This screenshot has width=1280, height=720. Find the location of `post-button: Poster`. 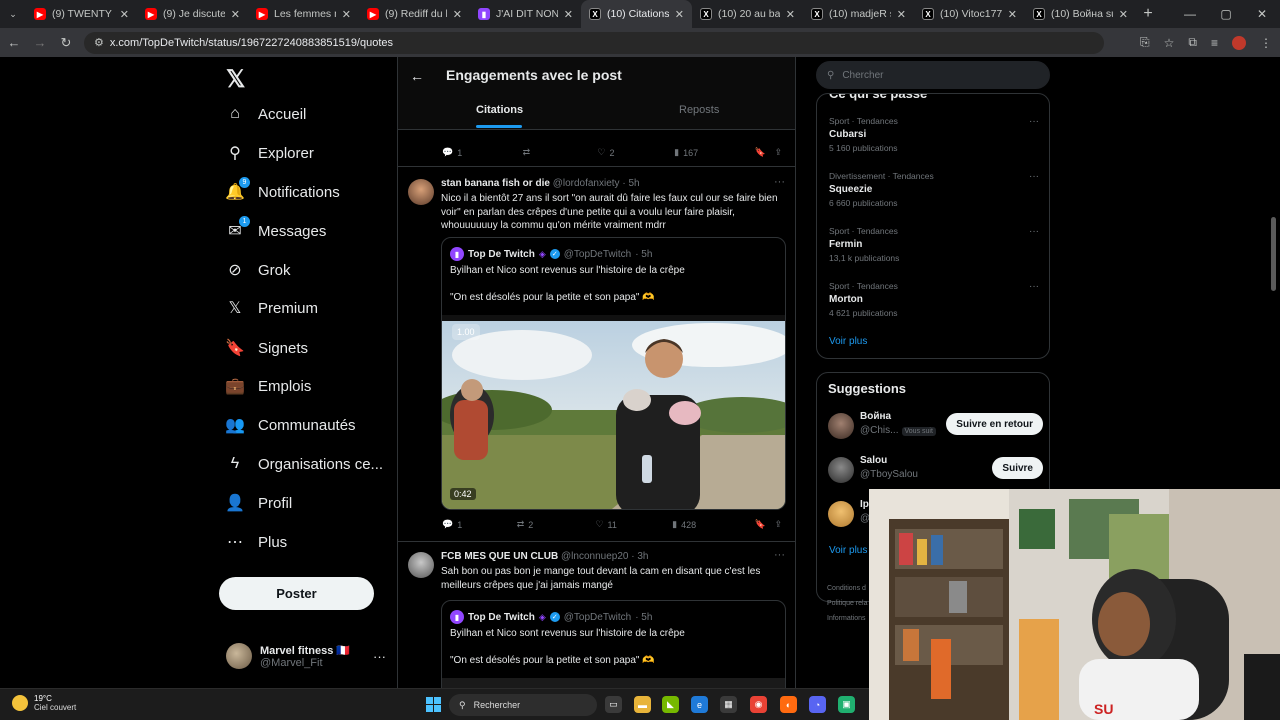

post-button: Poster is located at coordinates (296, 593).